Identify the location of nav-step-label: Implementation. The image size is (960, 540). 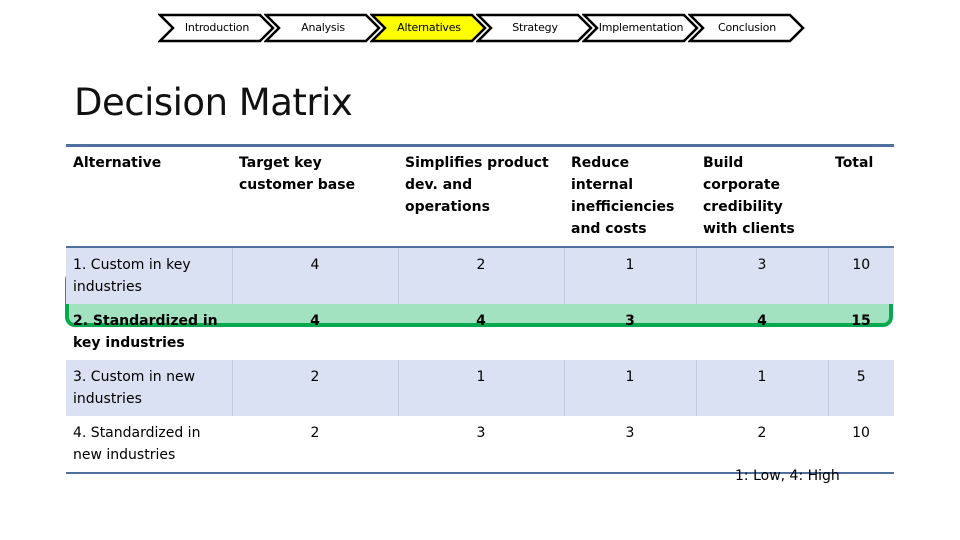
(641, 27).